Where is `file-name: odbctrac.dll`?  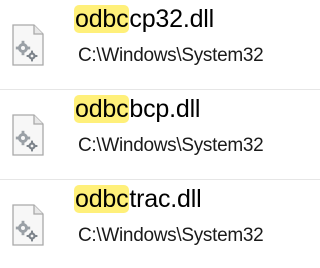 file-name: odbctrac.dll is located at coordinates (138, 199).